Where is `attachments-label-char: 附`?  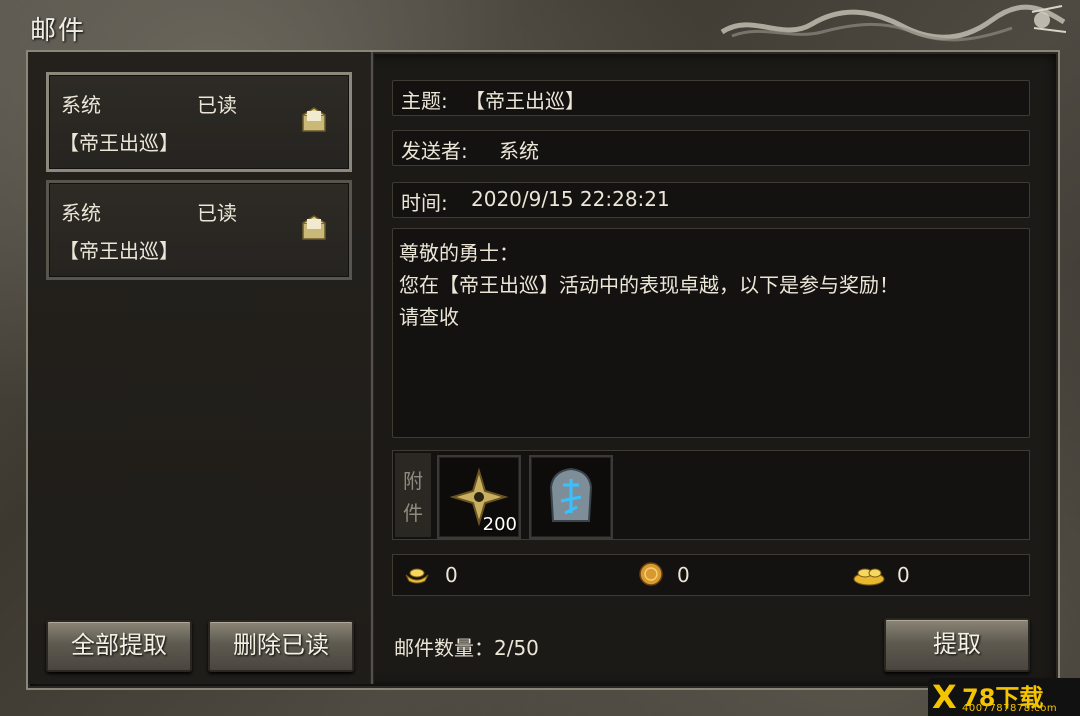
attachments-label-char: 附 is located at coordinates (413, 481).